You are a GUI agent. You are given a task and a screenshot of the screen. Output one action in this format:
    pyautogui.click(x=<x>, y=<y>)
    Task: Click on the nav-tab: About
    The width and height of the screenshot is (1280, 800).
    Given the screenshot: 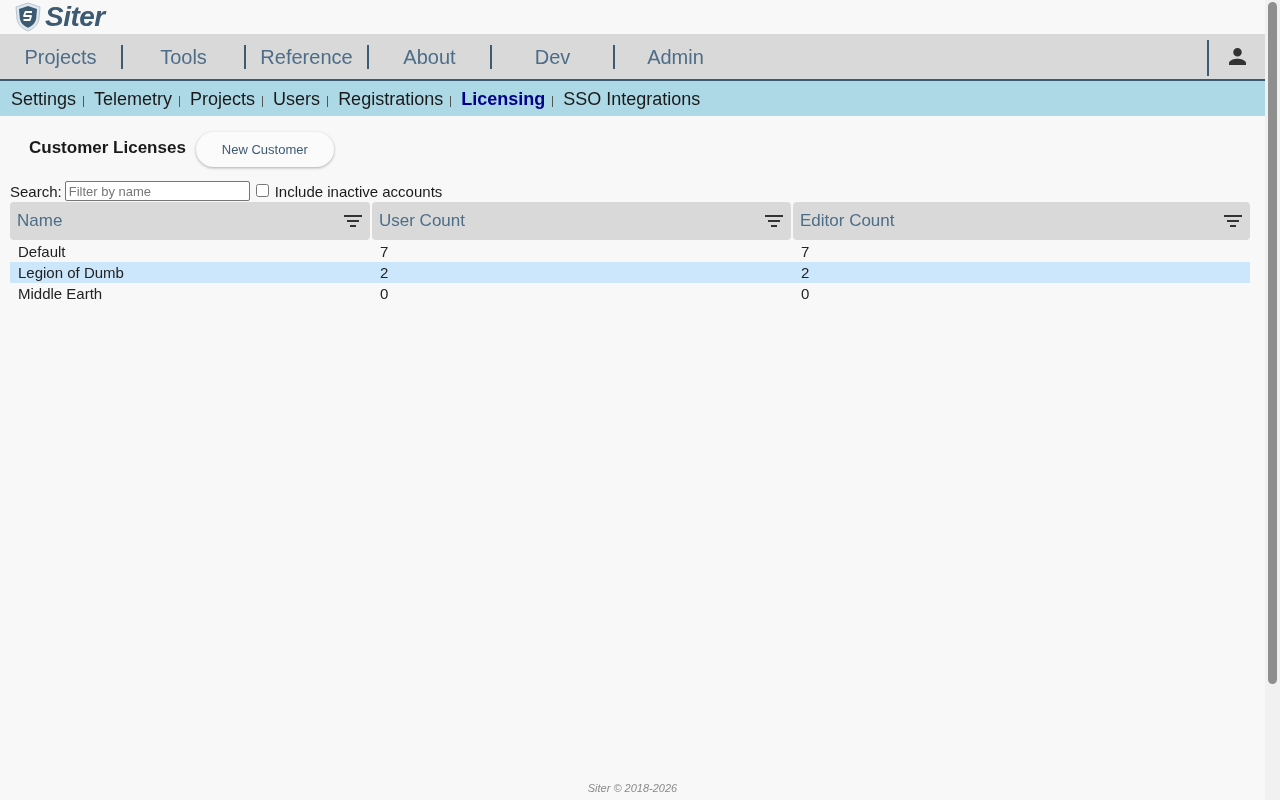 What is the action you would take?
    pyautogui.click(x=429, y=56)
    